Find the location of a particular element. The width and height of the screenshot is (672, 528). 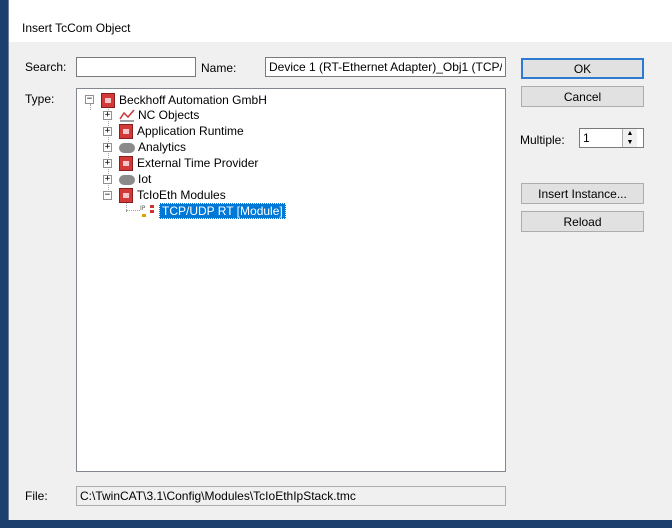

tree-node-application-runtime: + Application Runtime is located at coordinates (173, 131).